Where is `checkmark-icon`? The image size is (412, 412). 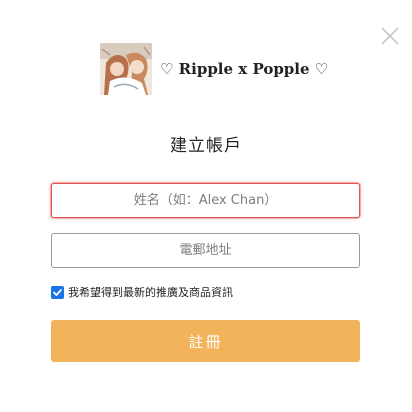 checkmark-icon is located at coordinates (57, 292).